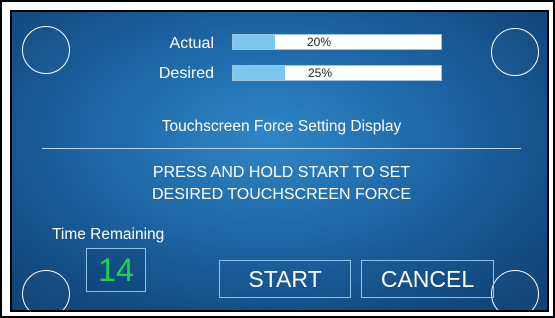 This screenshot has width=555, height=318. Describe the element at coordinates (319, 42) in the screenshot. I see `actual-force-value: 20%` at that location.